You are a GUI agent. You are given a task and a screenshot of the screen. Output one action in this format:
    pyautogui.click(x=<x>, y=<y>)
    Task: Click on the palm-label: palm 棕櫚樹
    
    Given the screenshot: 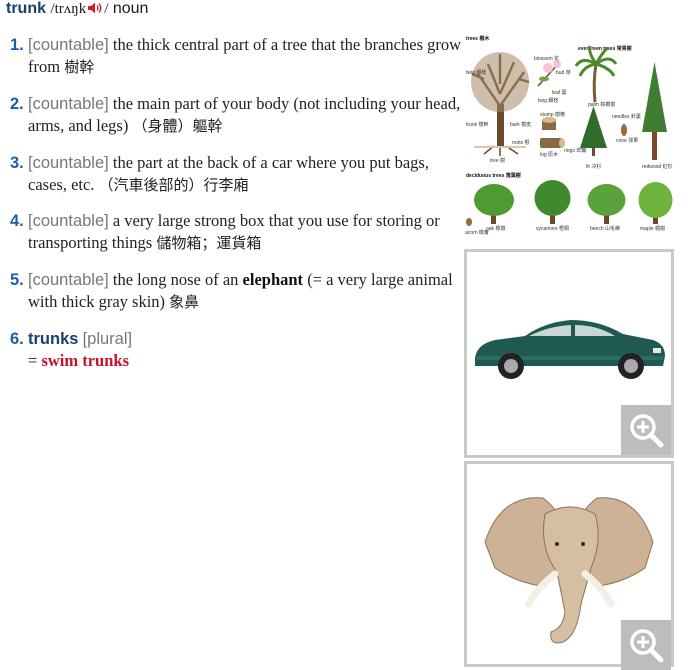 What is the action you would take?
    pyautogui.click(x=601, y=104)
    